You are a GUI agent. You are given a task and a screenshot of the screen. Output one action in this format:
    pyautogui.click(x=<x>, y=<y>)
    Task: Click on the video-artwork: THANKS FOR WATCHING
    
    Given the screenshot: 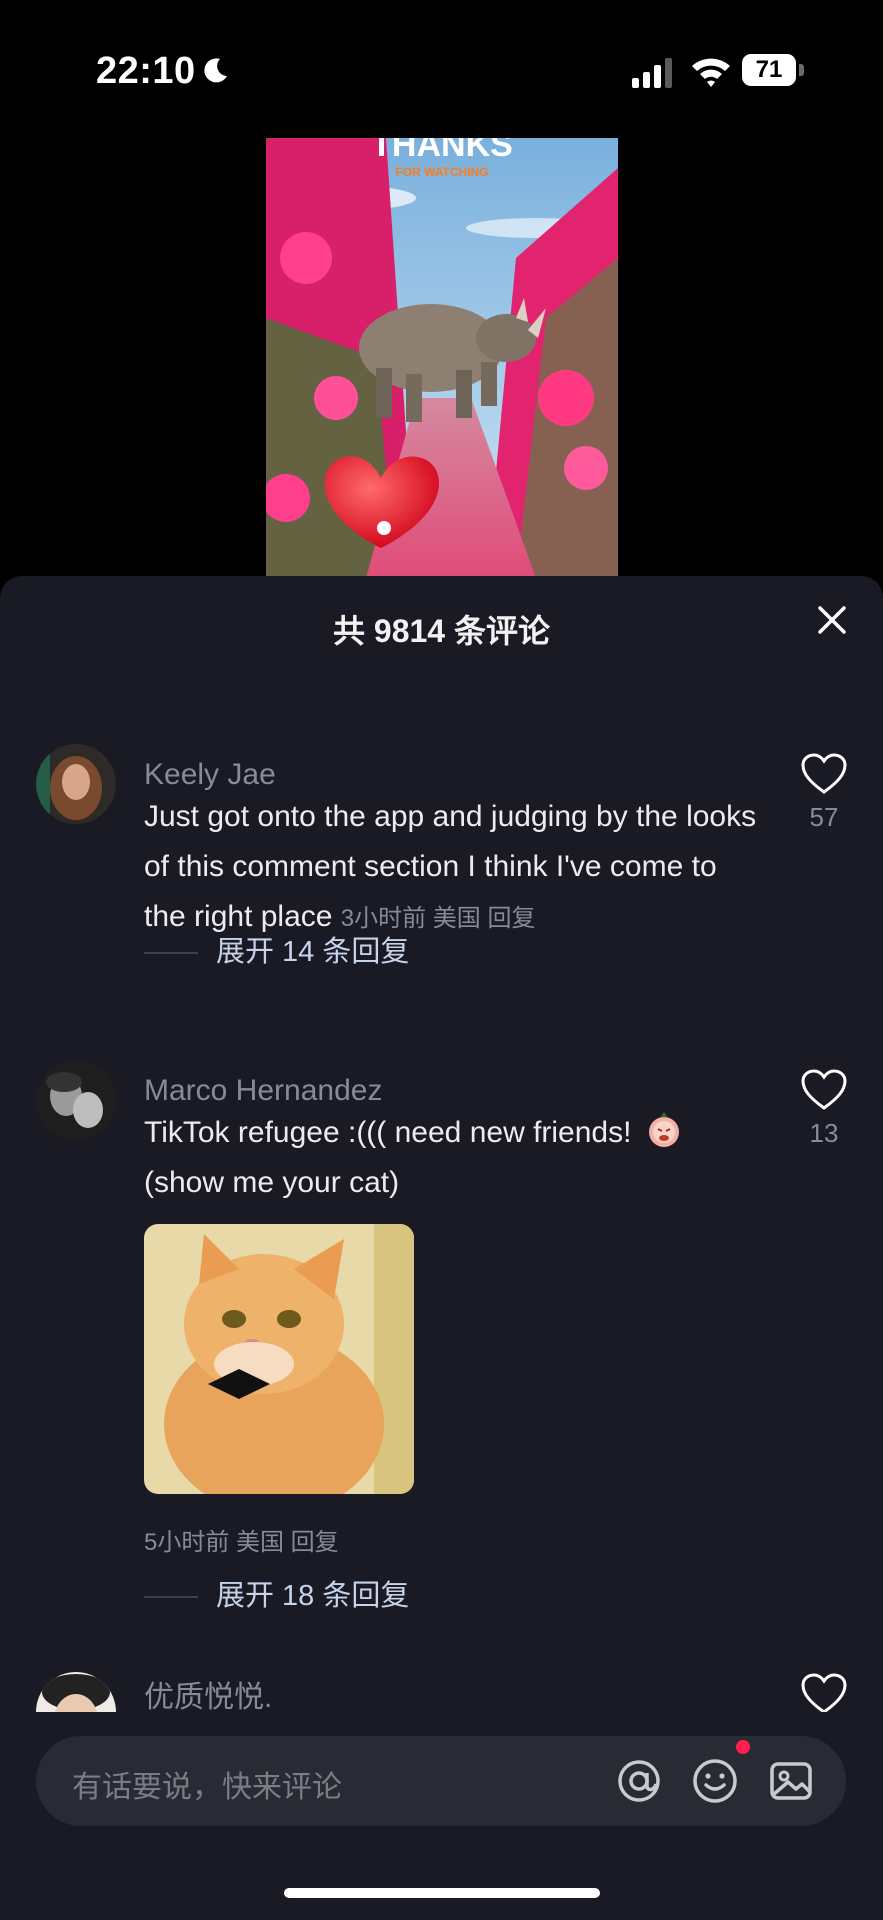 What is the action you would take?
    pyautogui.click(x=442, y=358)
    